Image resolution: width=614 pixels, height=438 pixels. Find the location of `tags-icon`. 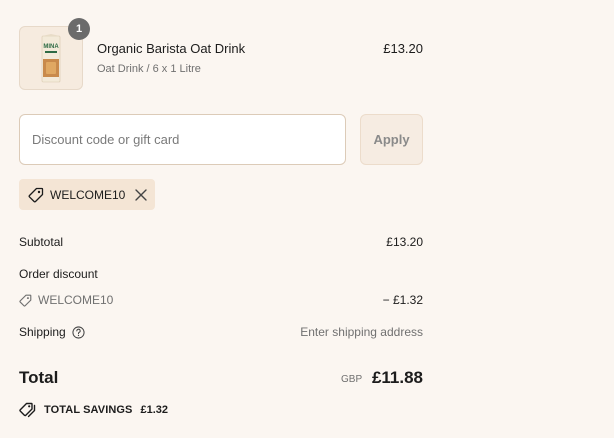

tags-icon is located at coordinates (27, 410).